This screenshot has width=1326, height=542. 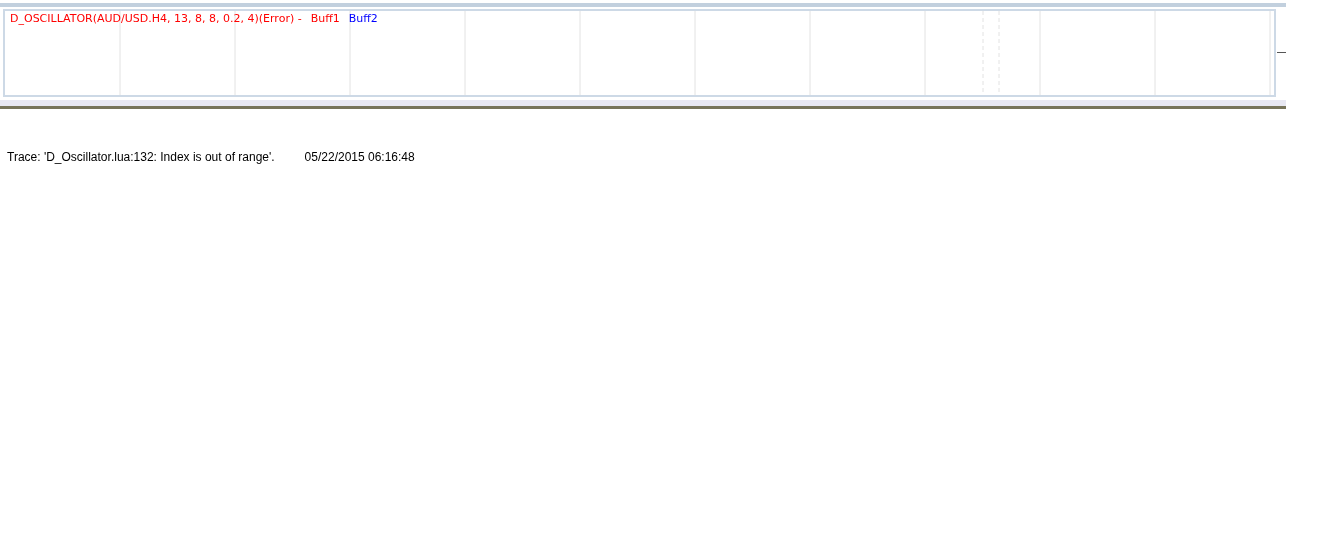 What do you see at coordinates (363, 18) in the screenshot?
I see `legend-label: Buff2` at bounding box center [363, 18].